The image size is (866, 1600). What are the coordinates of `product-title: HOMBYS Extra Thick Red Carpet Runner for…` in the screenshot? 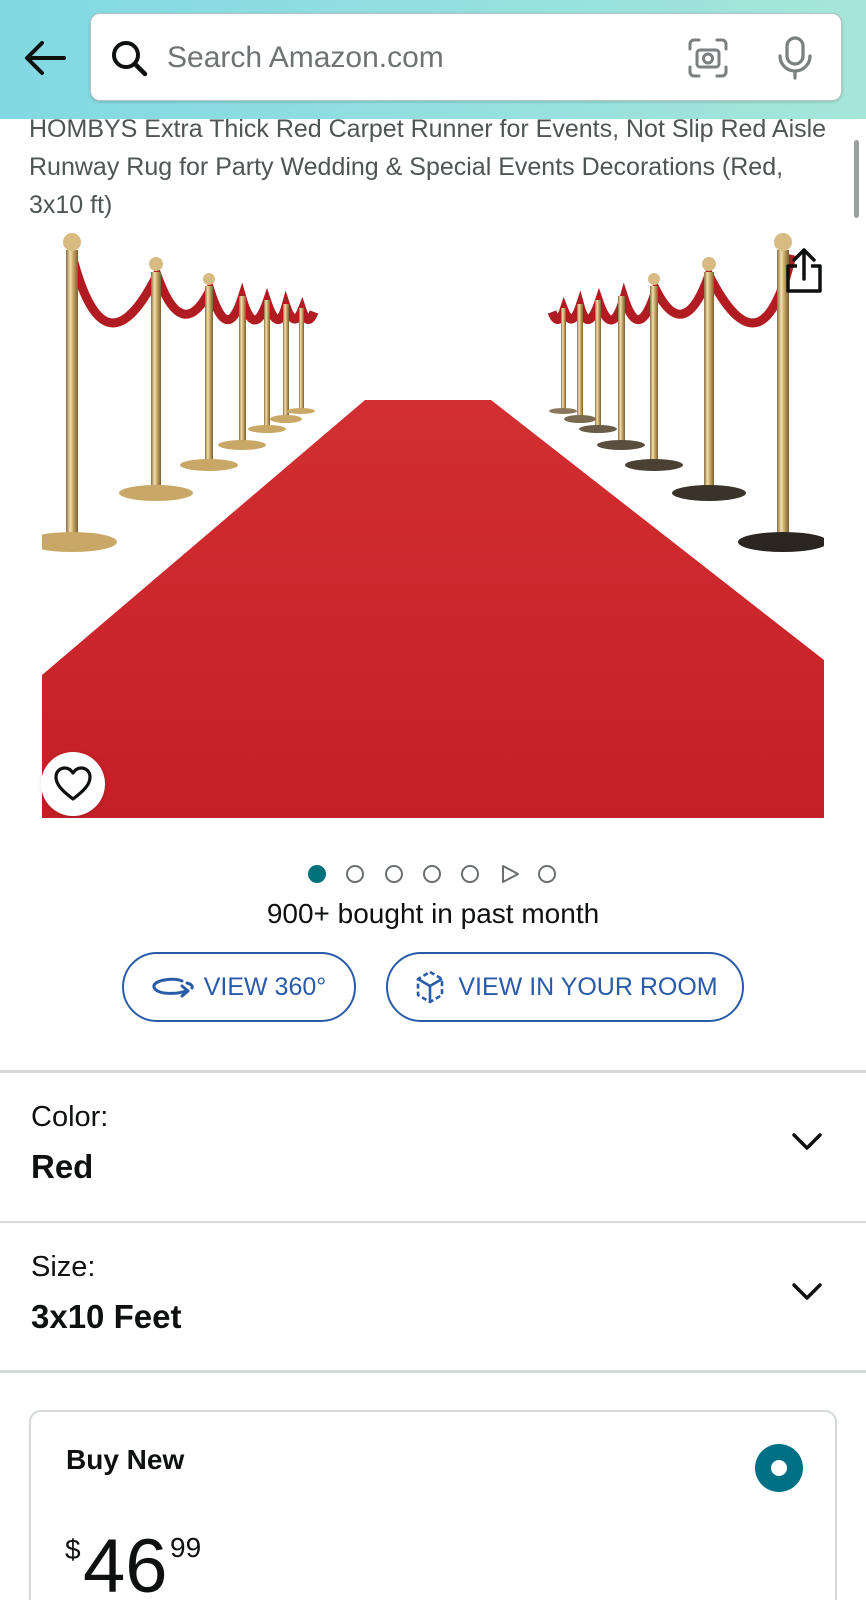 It's located at (428, 167).